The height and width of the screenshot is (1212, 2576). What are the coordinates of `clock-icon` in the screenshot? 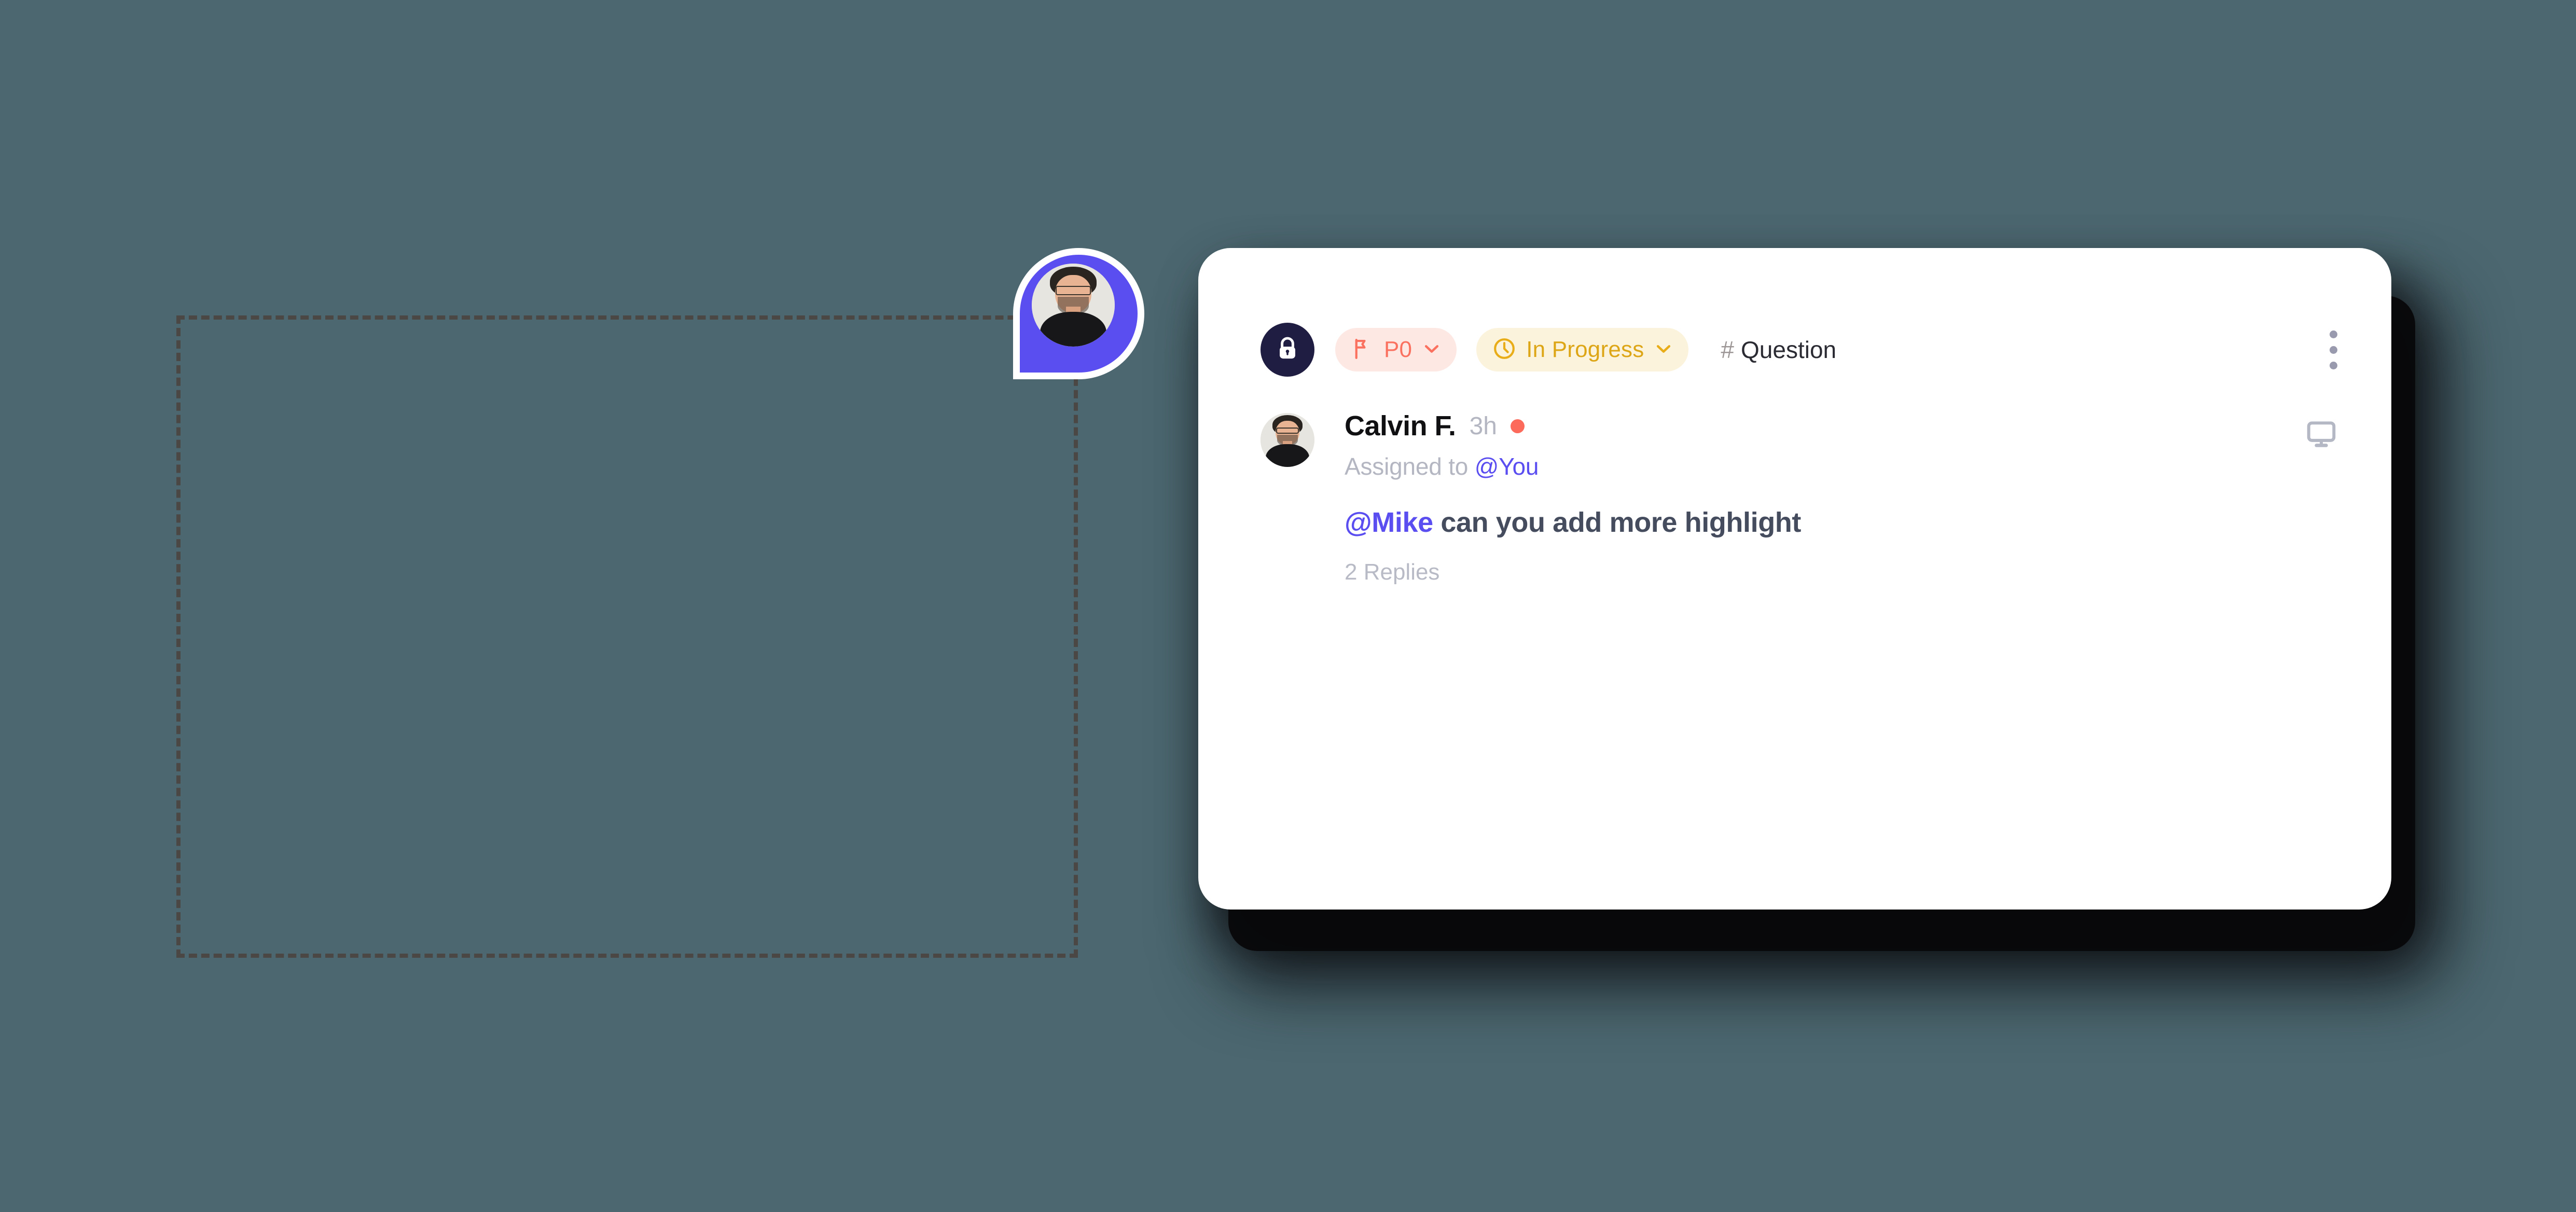 It's located at (1504, 350).